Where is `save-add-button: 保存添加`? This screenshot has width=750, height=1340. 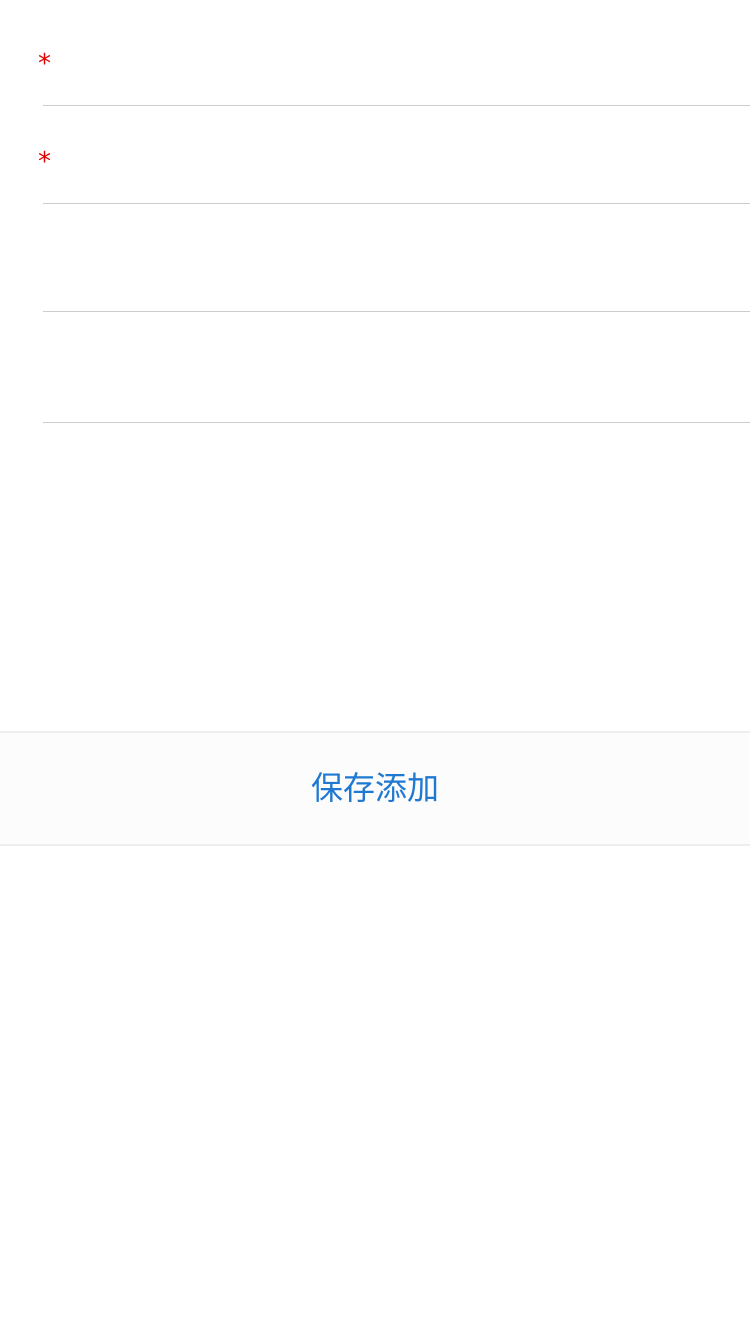
save-add-button: 保存添加 is located at coordinates (375, 788).